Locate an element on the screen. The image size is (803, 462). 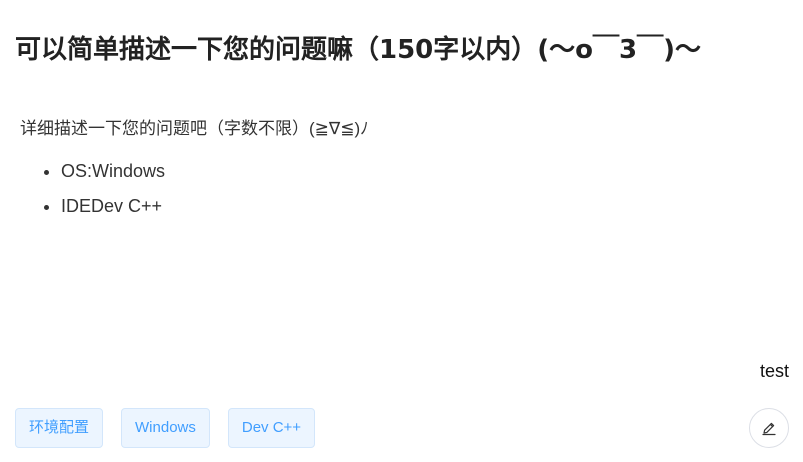
environment-item-ide: IDEDev C++ is located at coordinates (422, 206).